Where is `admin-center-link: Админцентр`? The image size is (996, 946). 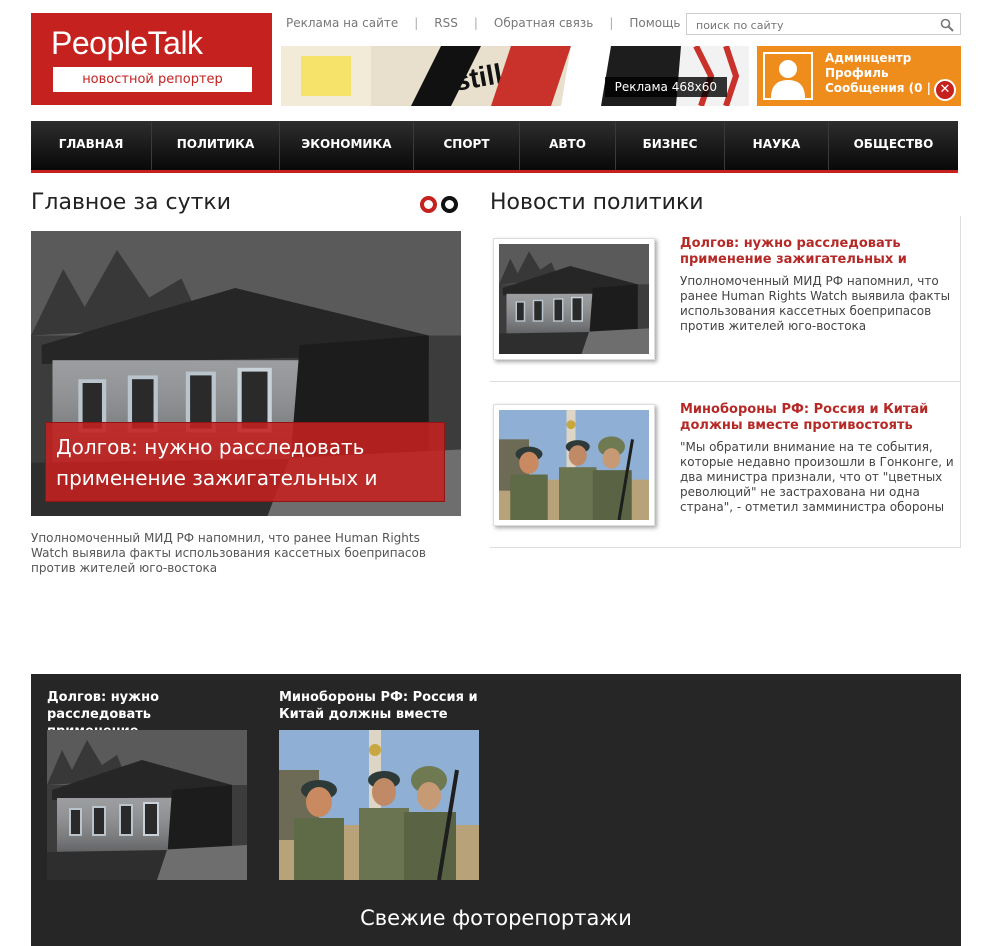 admin-center-link: Админцентр is located at coordinates (887, 58).